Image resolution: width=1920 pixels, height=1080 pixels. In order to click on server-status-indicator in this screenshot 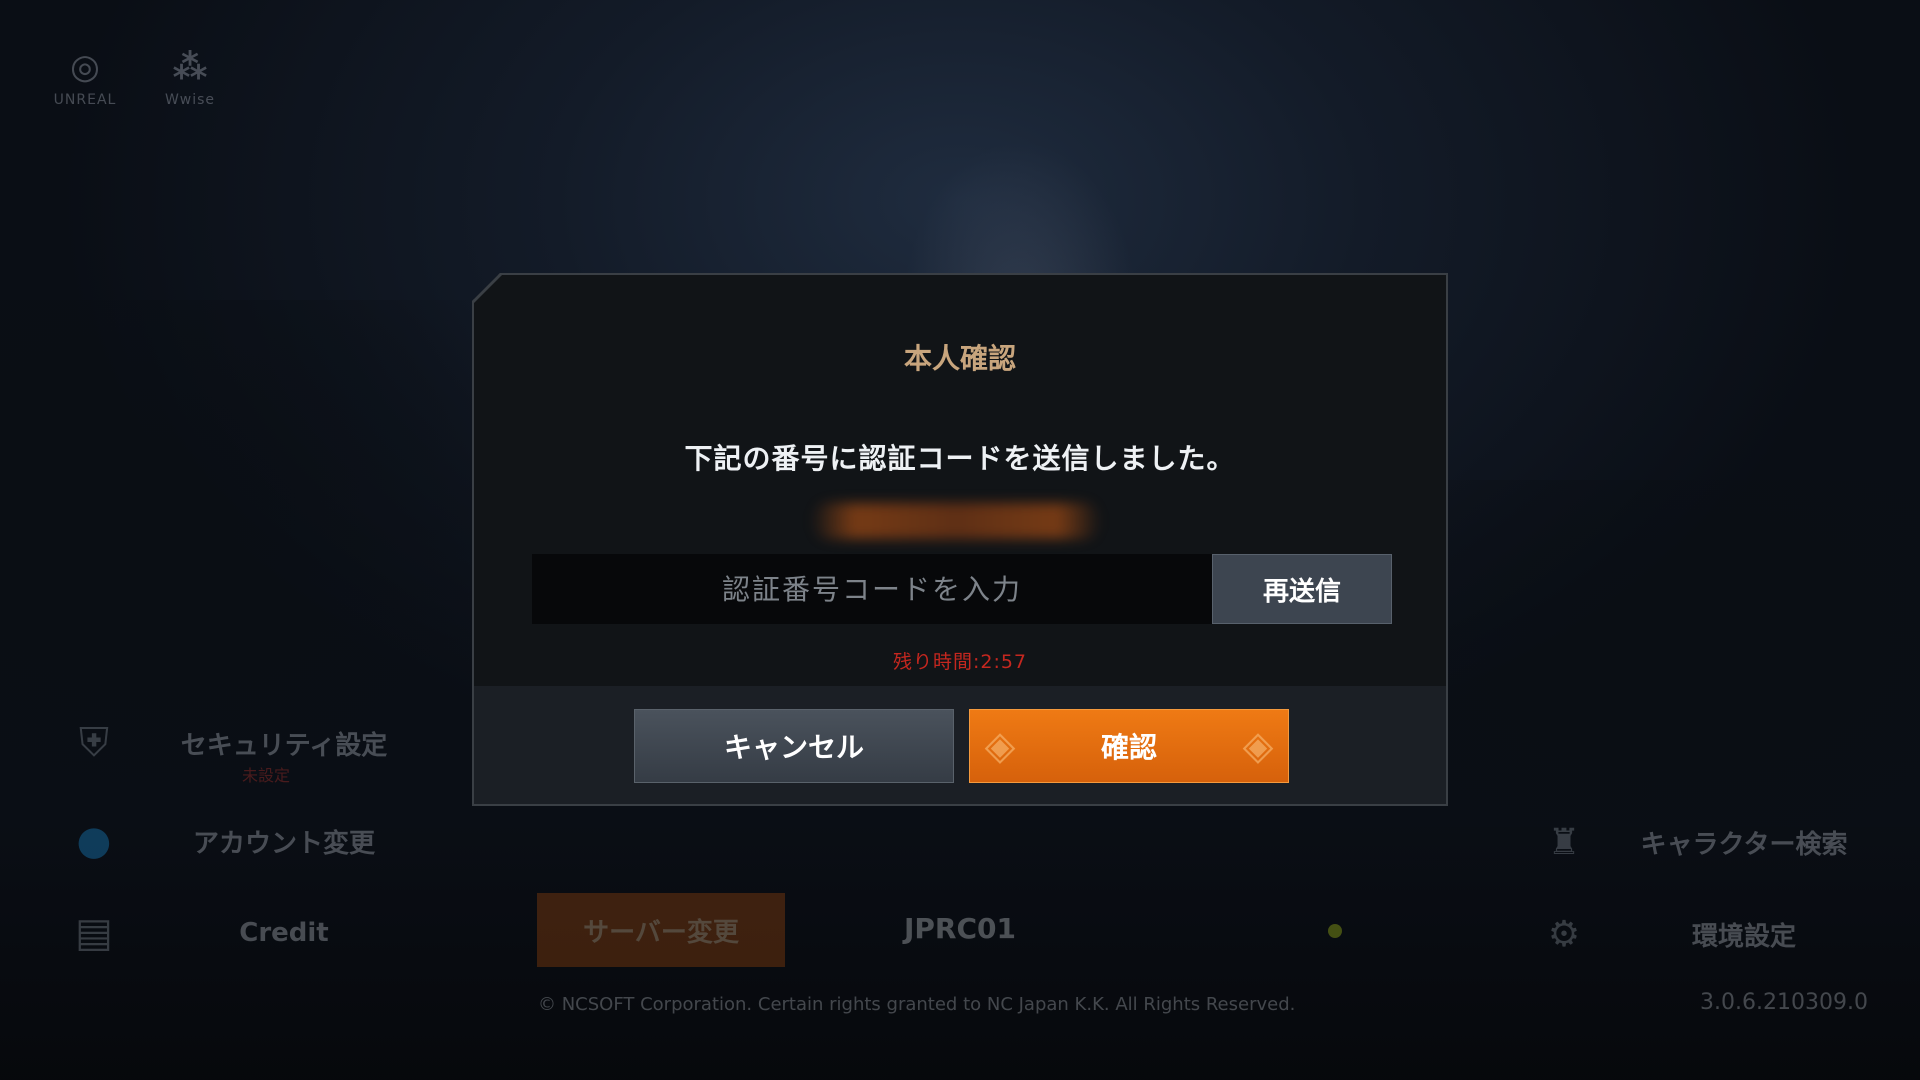, I will do `click(1335, 931)`.